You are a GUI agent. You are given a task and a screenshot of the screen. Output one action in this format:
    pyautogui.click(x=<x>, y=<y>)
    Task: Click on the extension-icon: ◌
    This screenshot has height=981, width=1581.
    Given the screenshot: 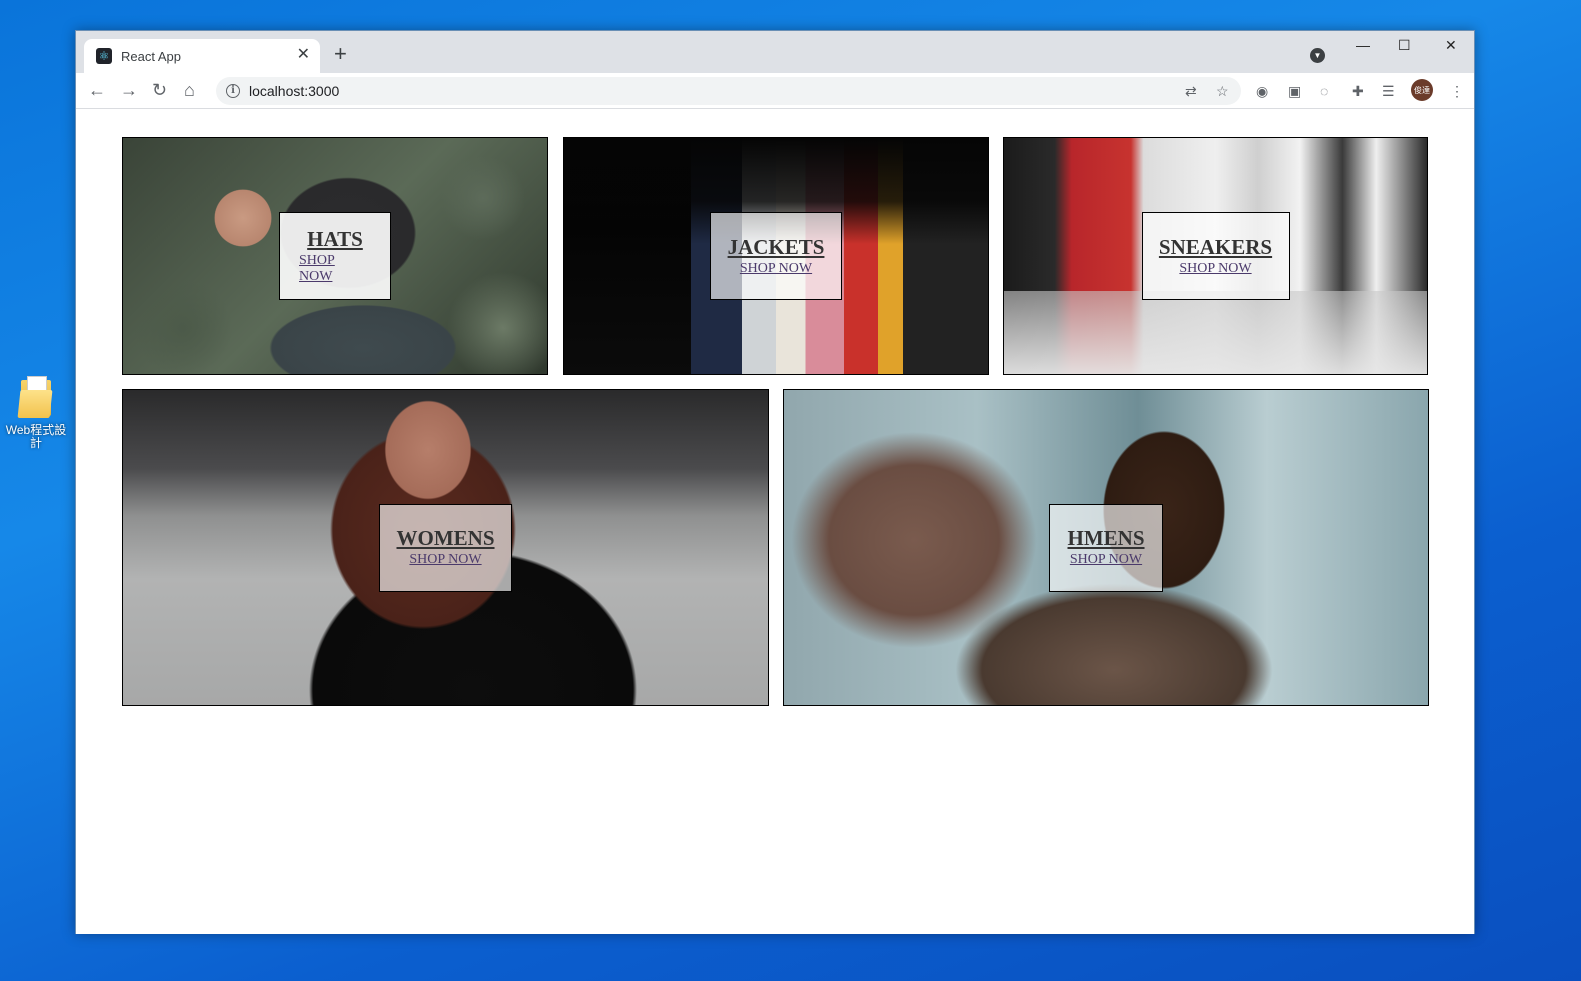 What is the action you would take?
    pyautogui.click(x=1324, y=91)
    